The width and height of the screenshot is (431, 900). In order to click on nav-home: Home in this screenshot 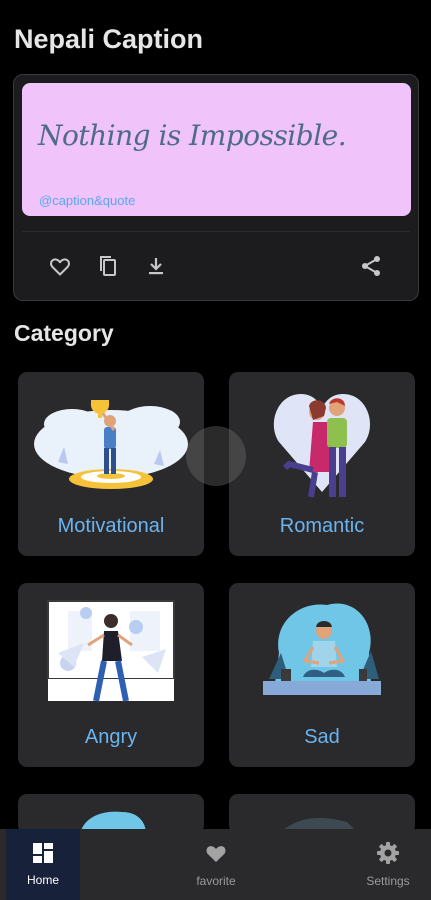, I will do `click(43, 864)`.